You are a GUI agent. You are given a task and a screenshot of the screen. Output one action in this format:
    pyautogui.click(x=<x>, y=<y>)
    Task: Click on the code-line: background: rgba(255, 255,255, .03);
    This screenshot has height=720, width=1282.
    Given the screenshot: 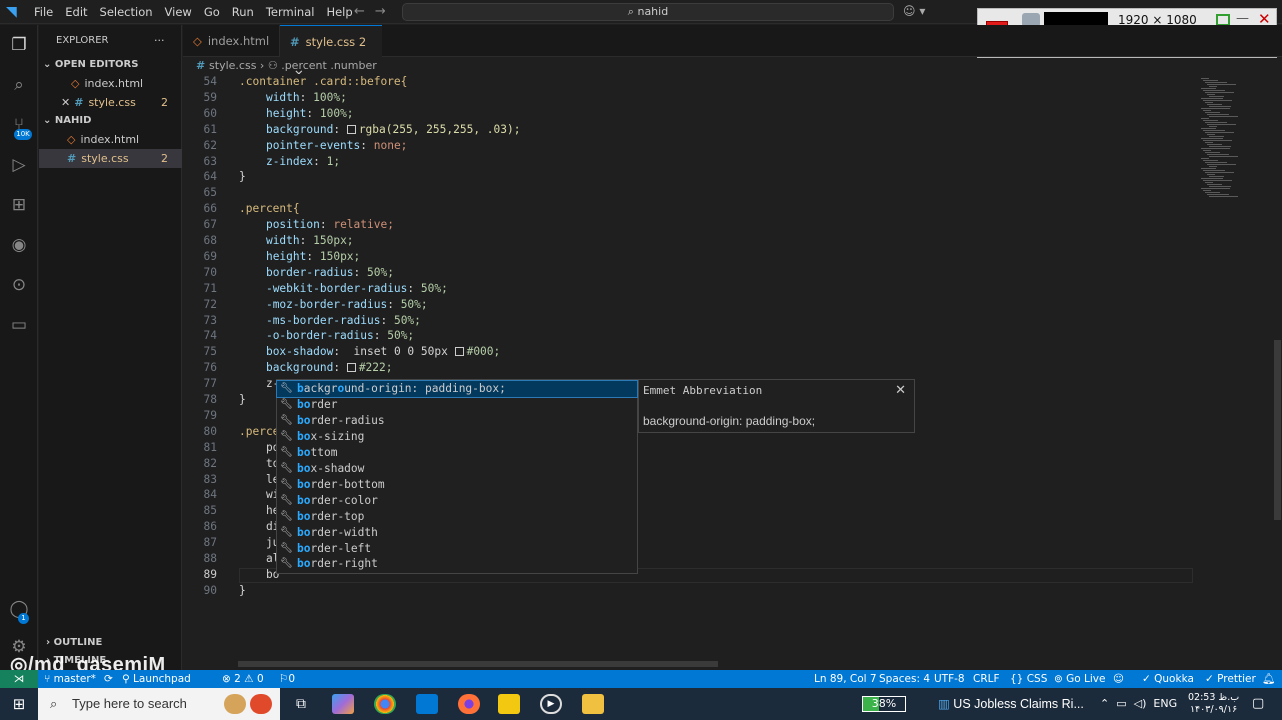 What is the action you would take?
    pyautogui.click(x=380, y=129)
    